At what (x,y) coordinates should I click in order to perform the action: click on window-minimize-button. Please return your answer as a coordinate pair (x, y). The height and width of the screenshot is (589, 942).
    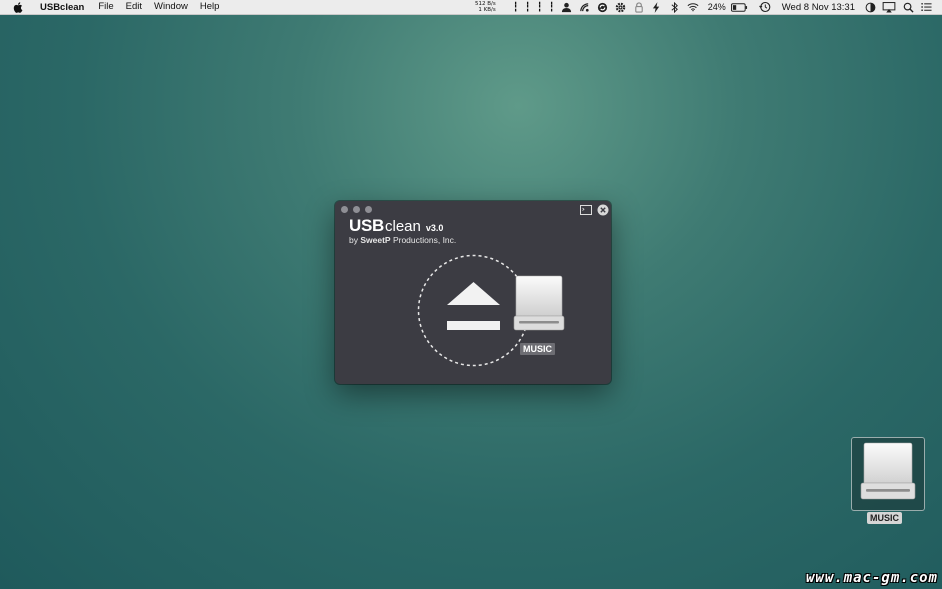
    Looking at the image, I should click on (356, 209).